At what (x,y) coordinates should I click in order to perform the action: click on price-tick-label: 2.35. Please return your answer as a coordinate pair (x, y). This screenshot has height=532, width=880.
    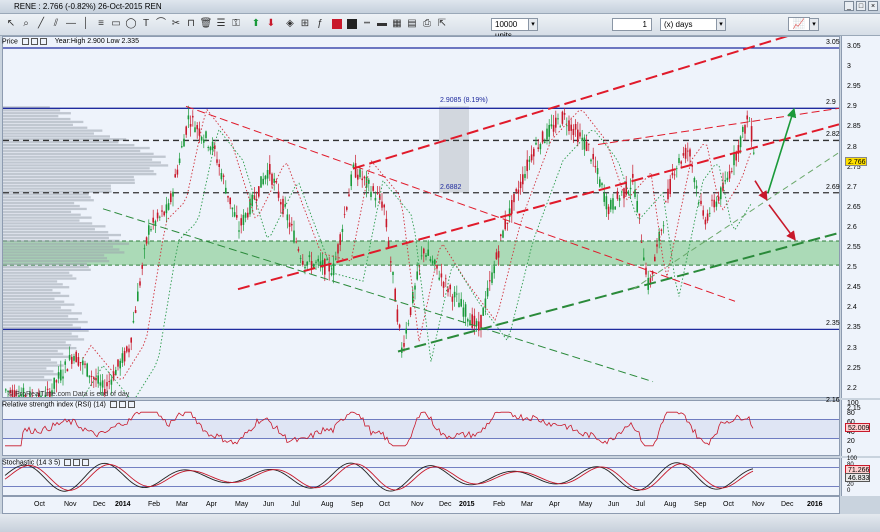
    Looking at the image, I should click on (854, 328).